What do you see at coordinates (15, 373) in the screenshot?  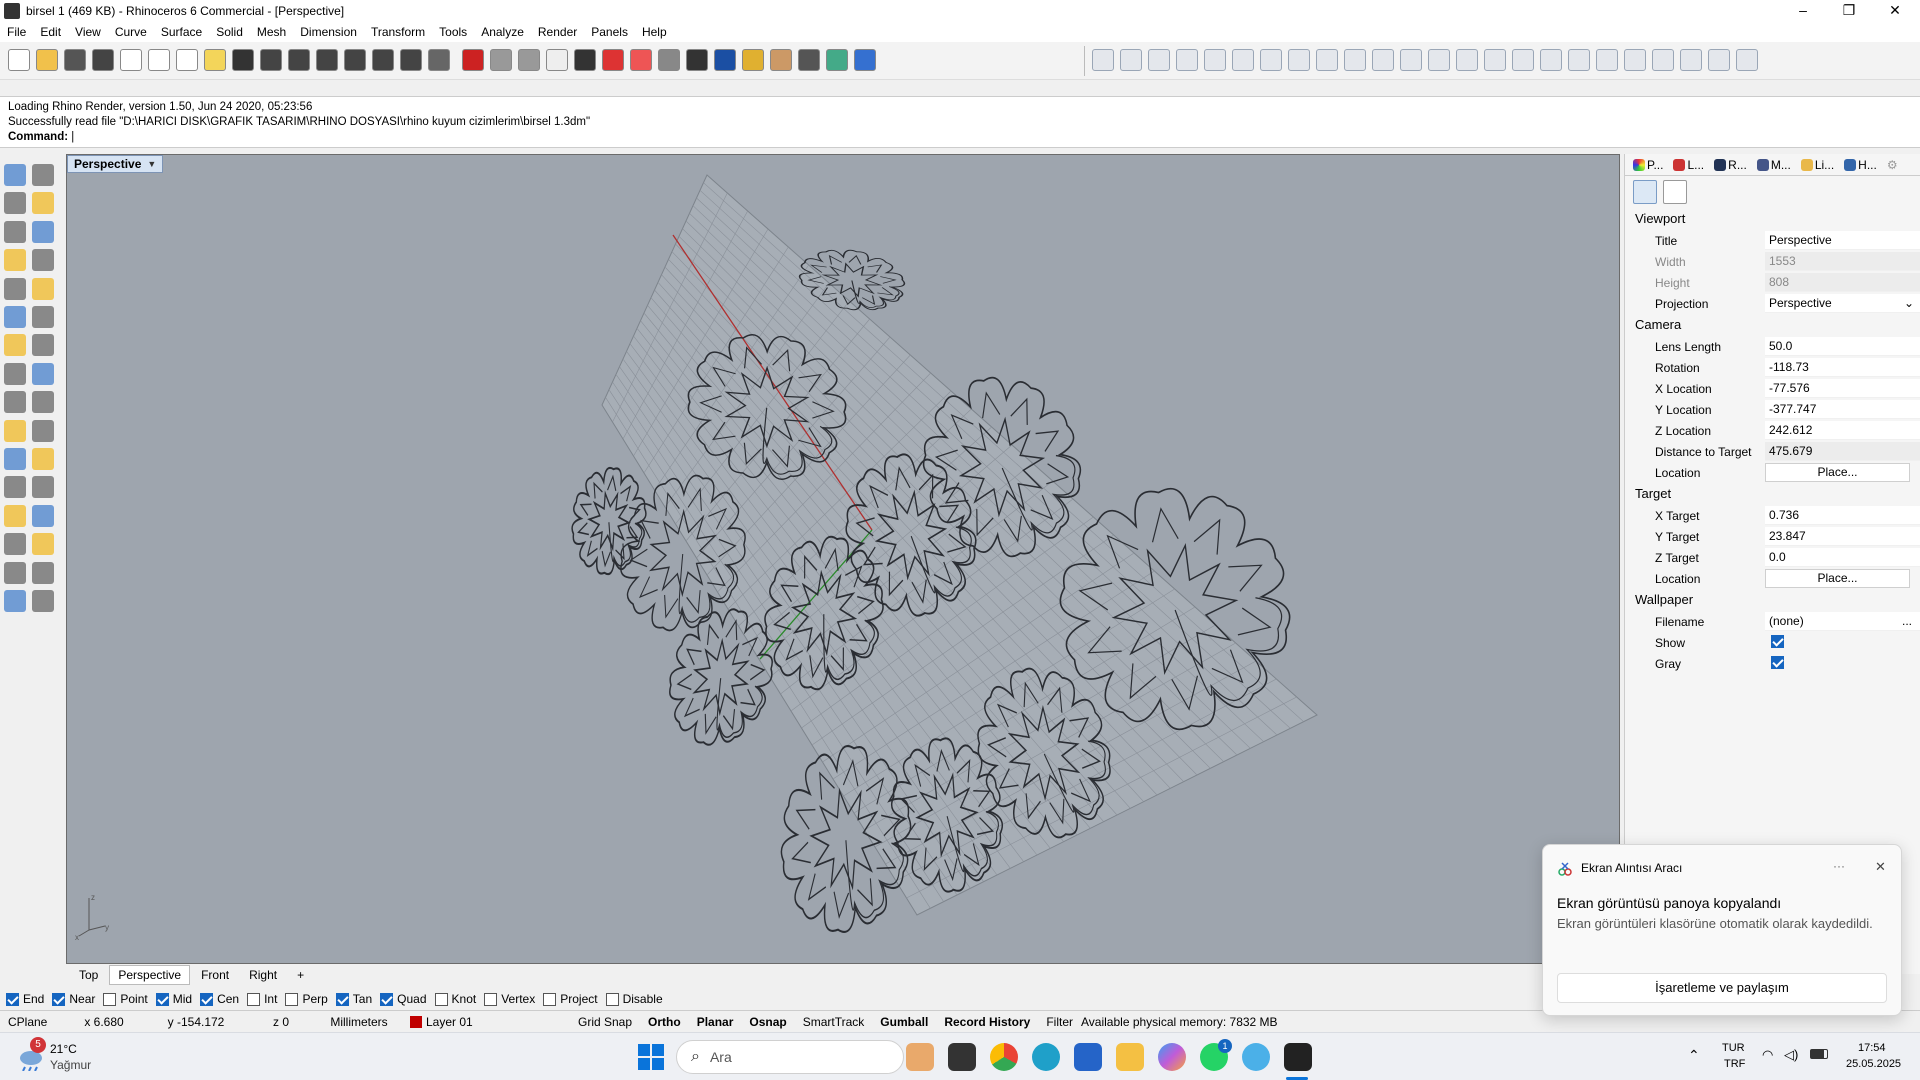 I see `extrude-tool-icon` at bounding box center [15, 373].